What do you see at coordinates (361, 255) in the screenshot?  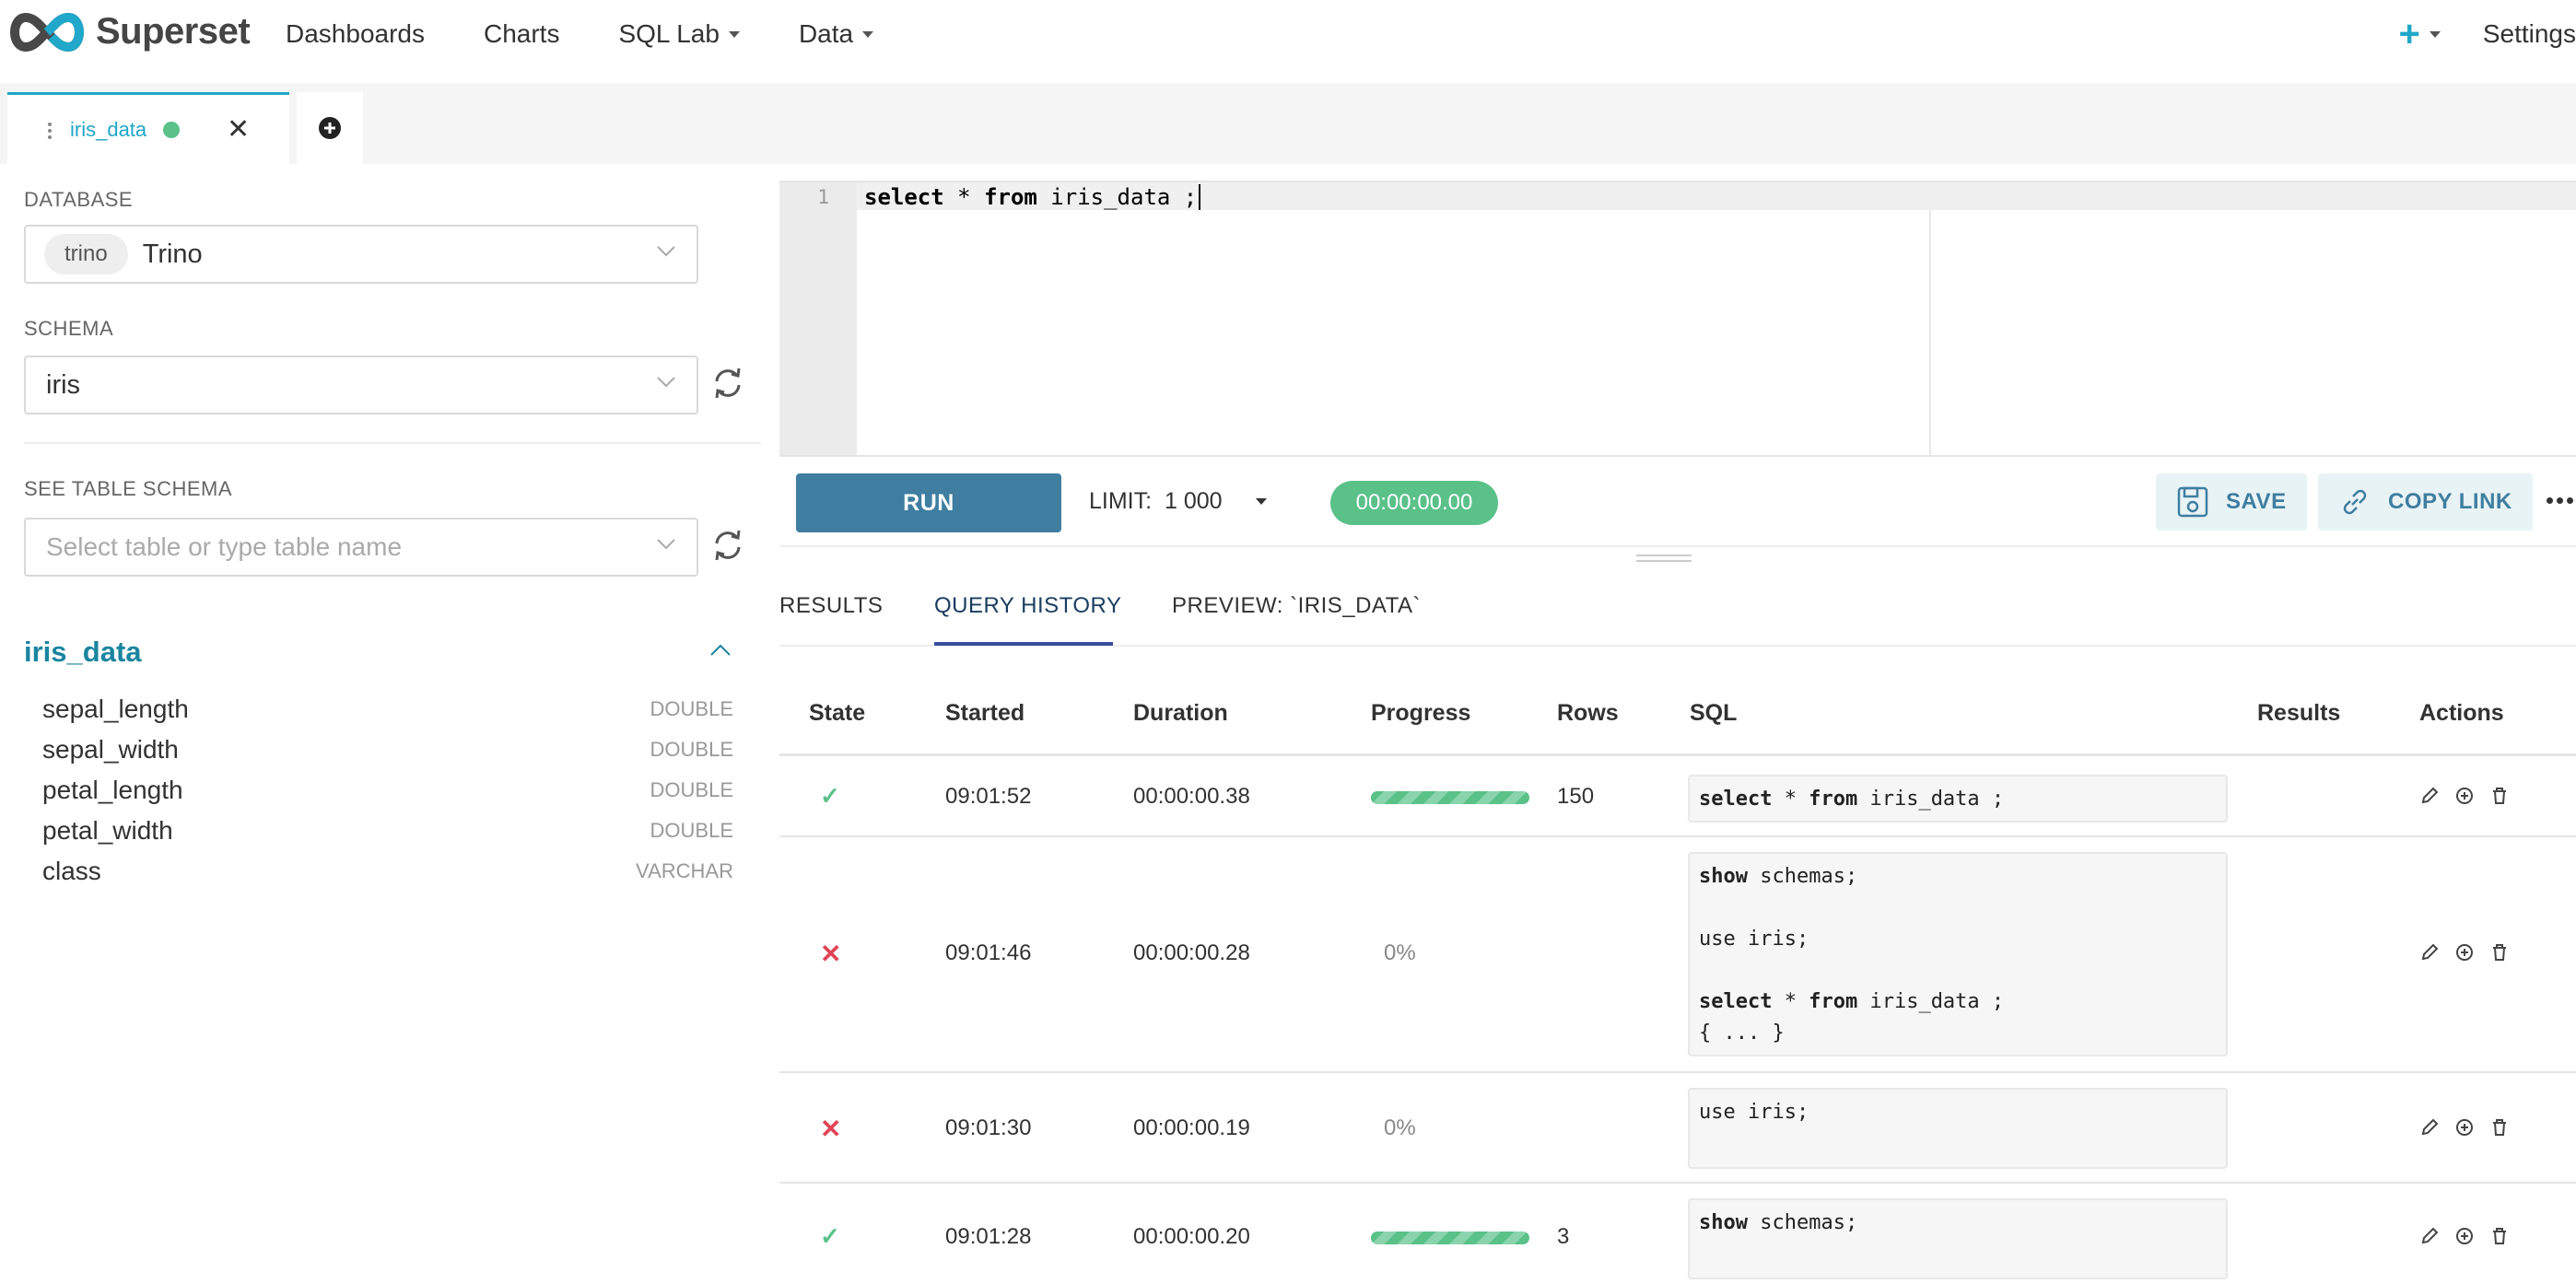 I see `database-select: trino Trino` at bounding box center [361, 255].